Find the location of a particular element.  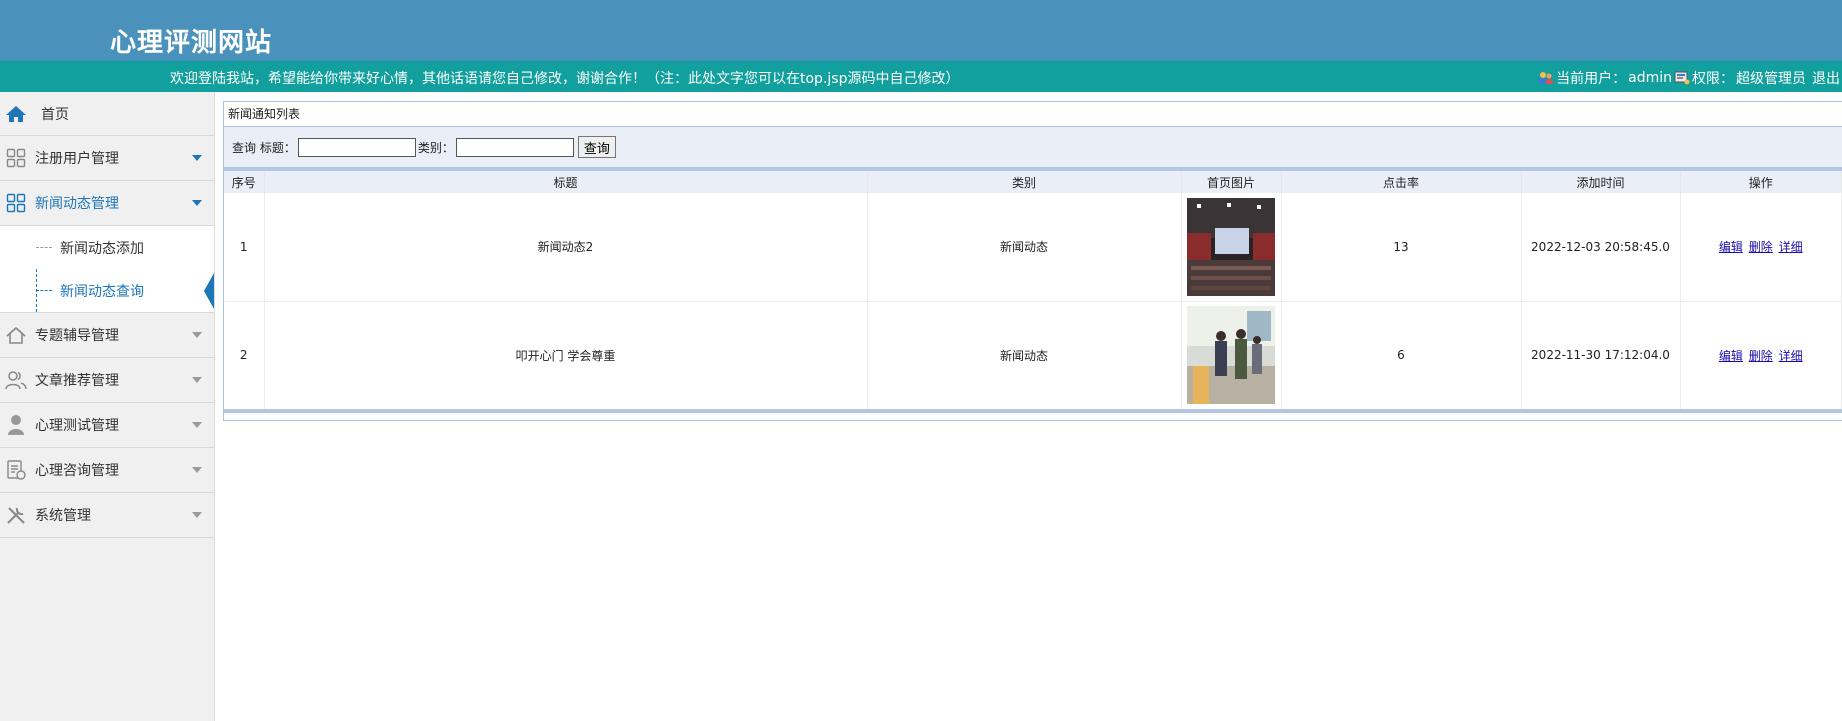

sidebar-subitem-news-add: 新闻动态添加 is located at coordinates (107, 247).